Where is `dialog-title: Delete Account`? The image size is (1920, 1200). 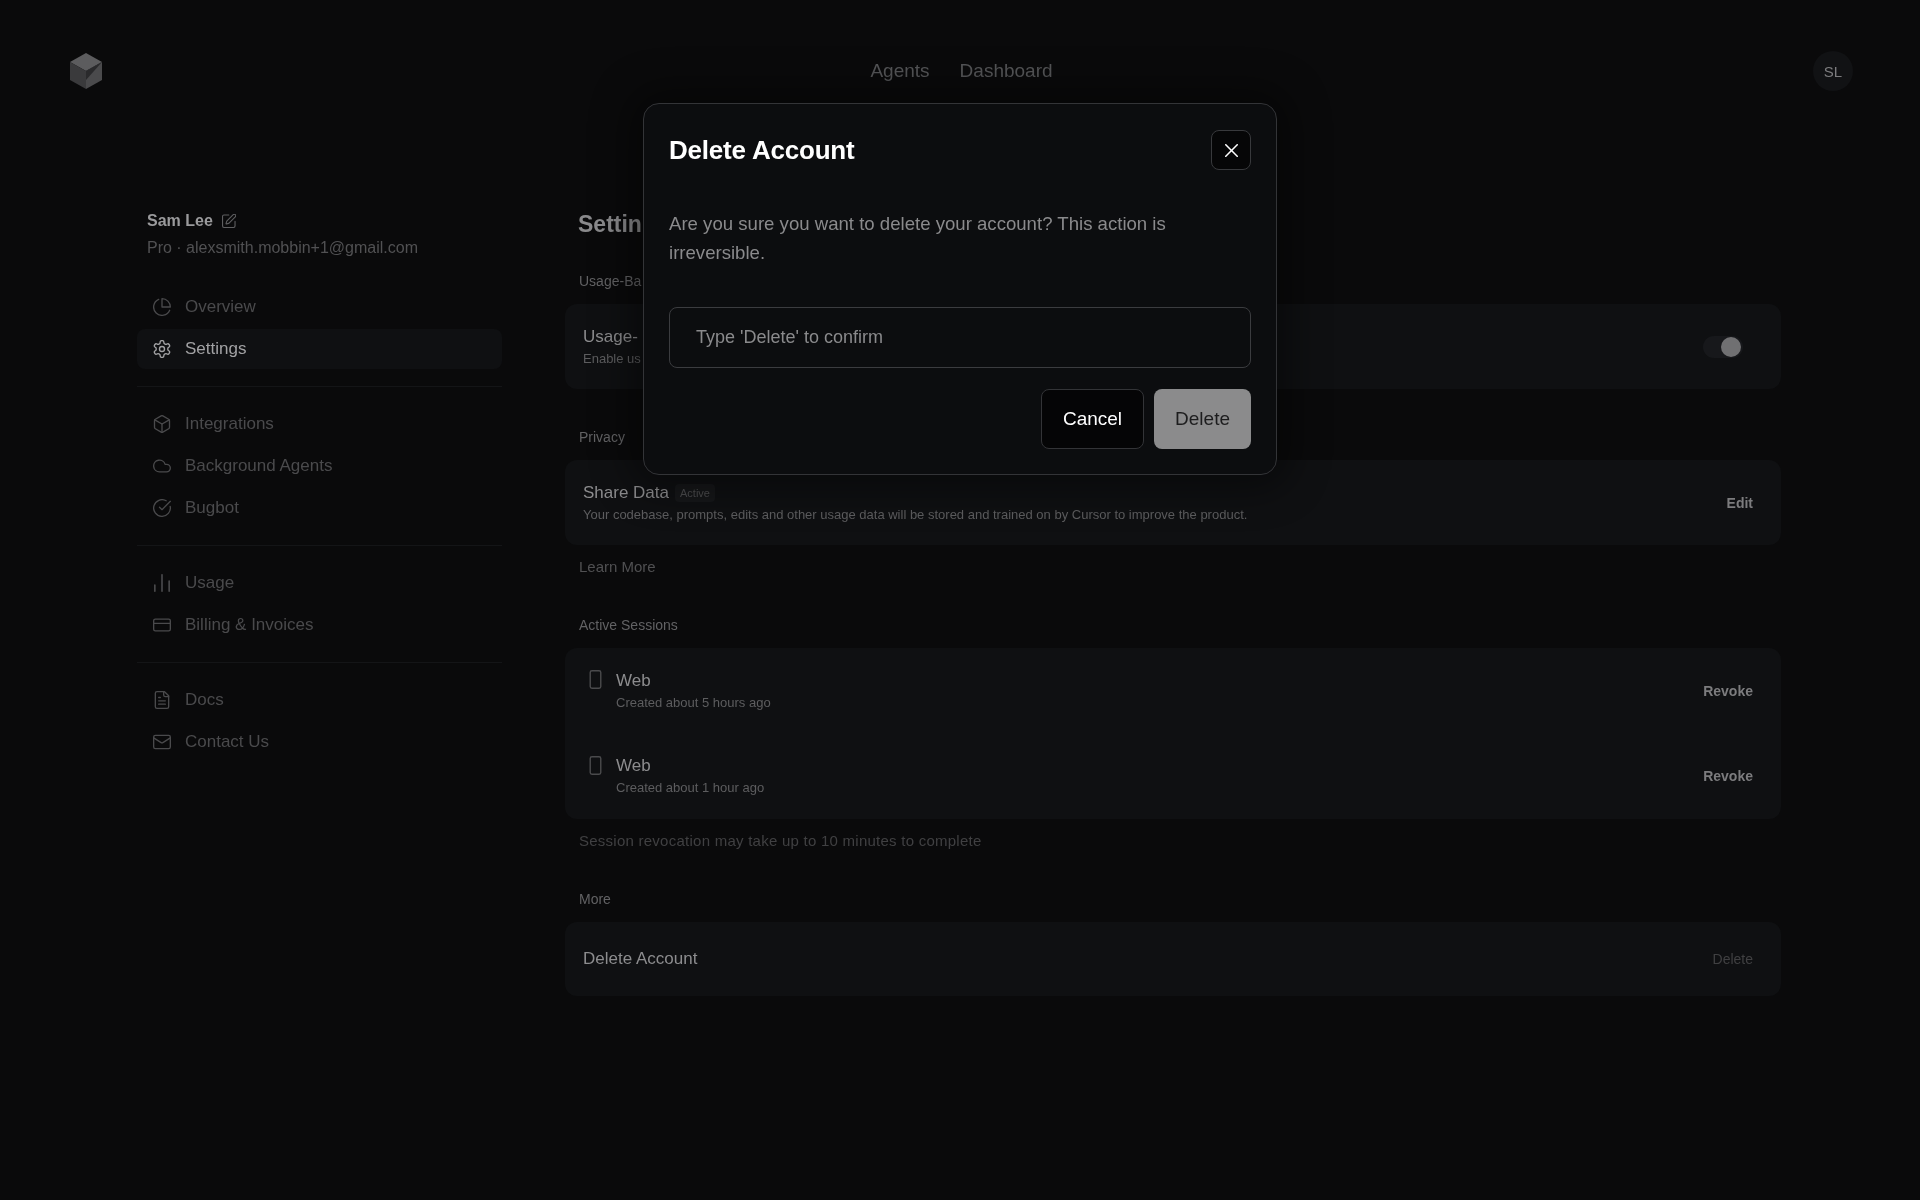
dialog-title: Delete Account is located at coordinates (762, 150).